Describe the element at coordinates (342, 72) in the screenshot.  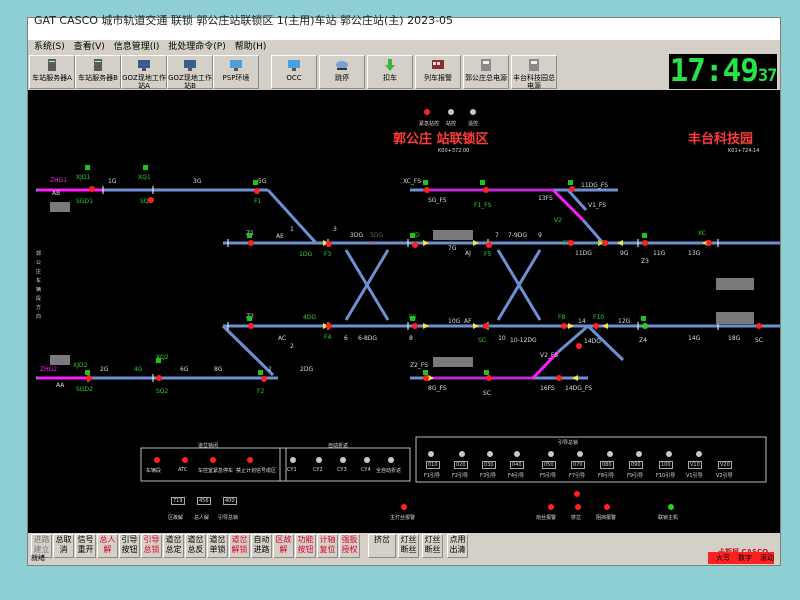
I see `skip-stop-button: 跳停` at that location.